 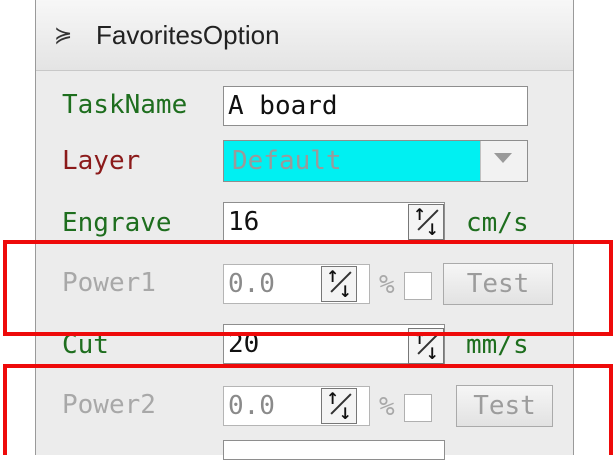 What do you see at coordinates (504, 406) in the screenshot?
I see `power2-test-button: Test` at bounding box center [504, 406].